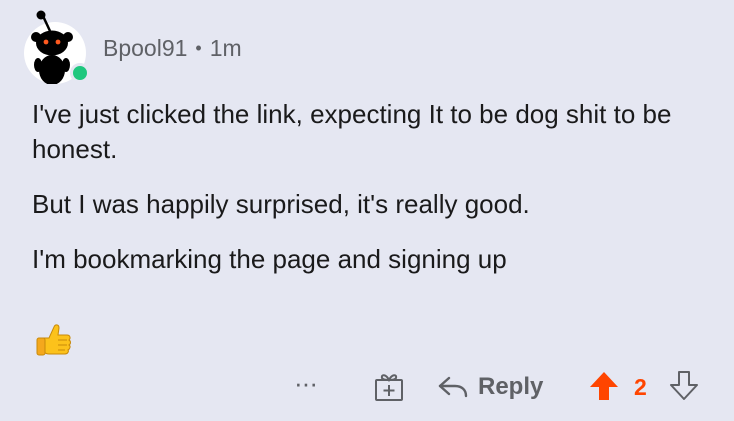  Describe the element at coordinates (604, 386) in the screenshot. I see `upvote-arrow-icon` at that location.